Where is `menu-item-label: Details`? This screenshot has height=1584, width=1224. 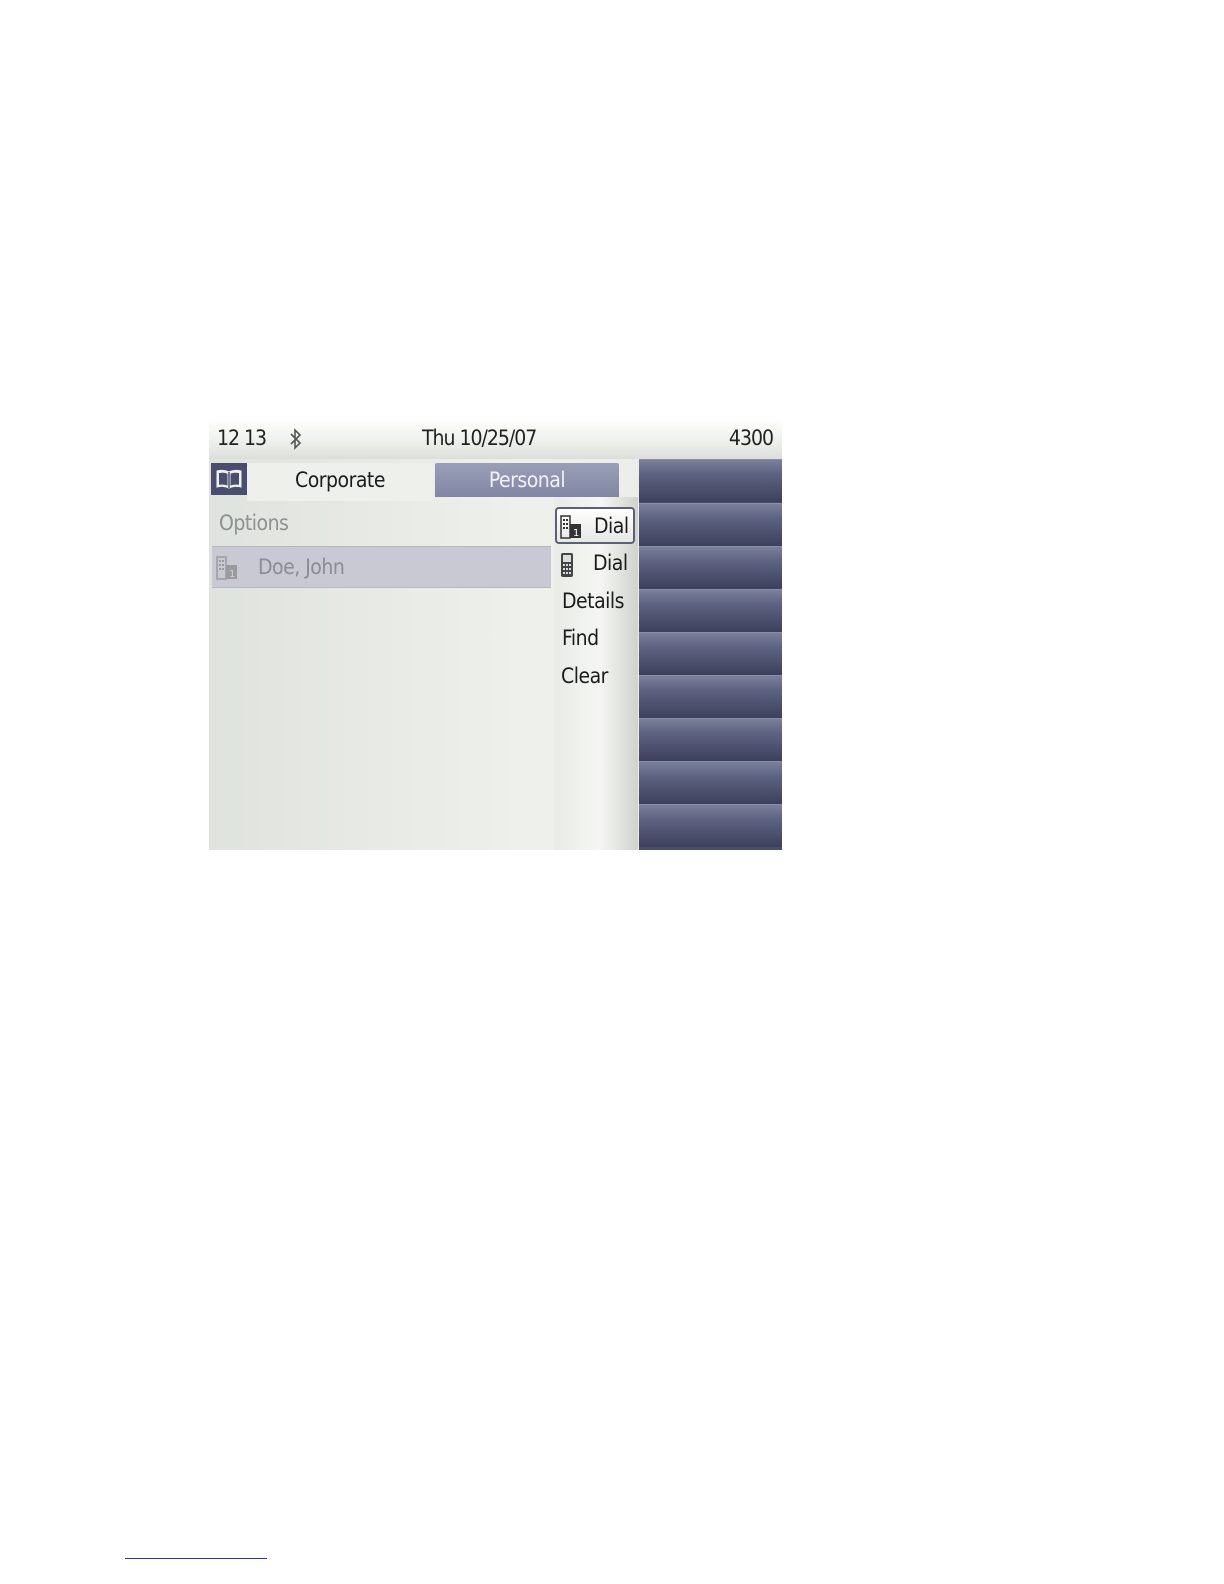 menu-item-label: Details is located at coordinates (593, 601).